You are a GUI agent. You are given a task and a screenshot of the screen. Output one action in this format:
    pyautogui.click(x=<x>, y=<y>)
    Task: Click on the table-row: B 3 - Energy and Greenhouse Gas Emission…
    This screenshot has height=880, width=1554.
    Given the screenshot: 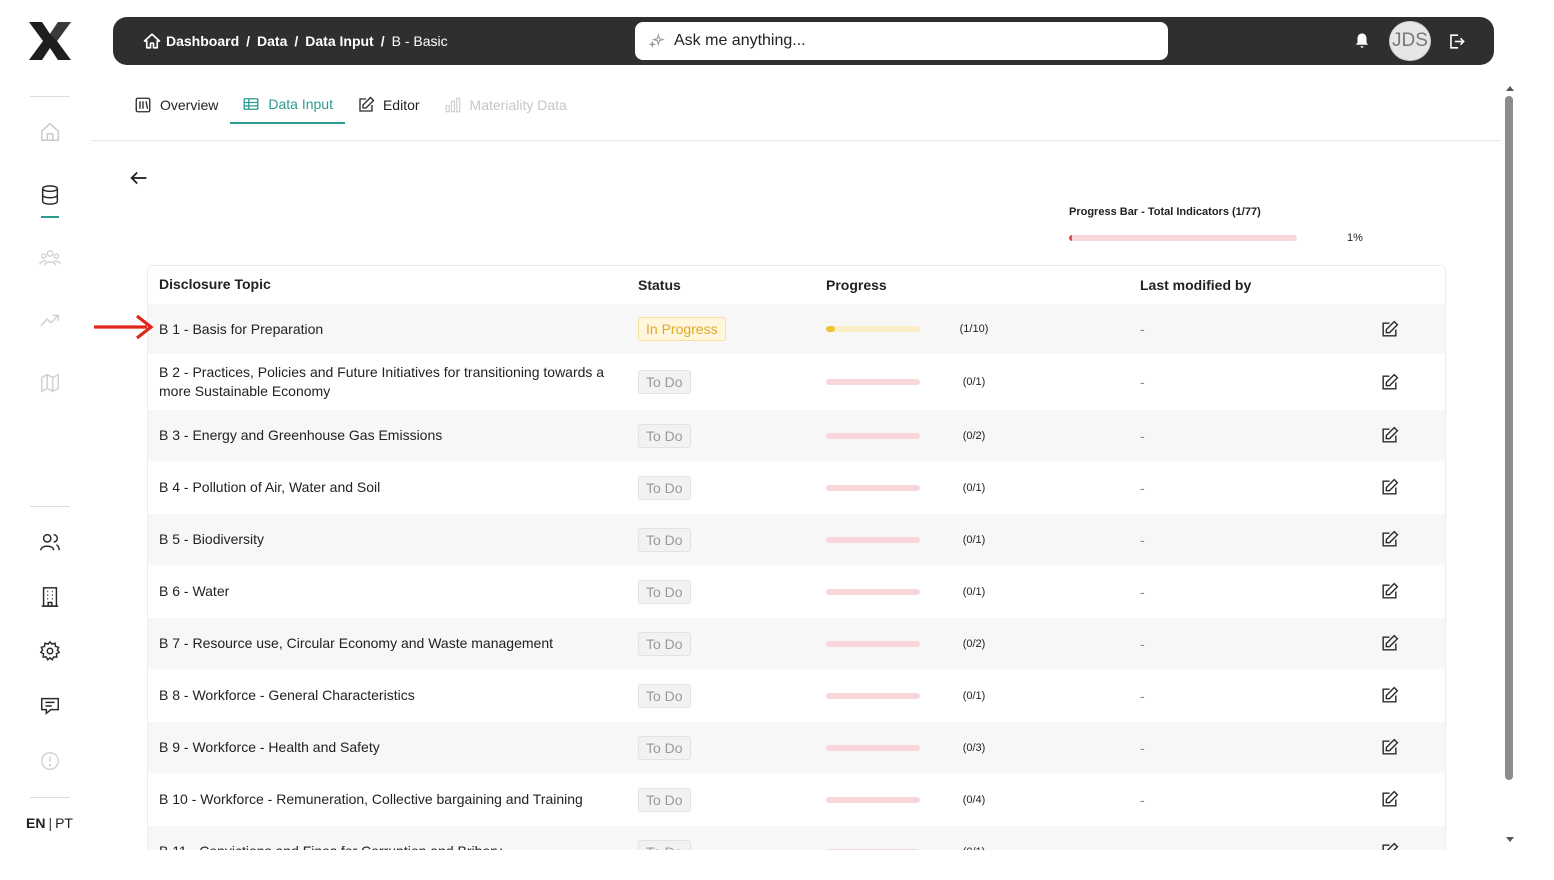 What is the action you would take?
    pyautogui.click(x=796, y=435)
    